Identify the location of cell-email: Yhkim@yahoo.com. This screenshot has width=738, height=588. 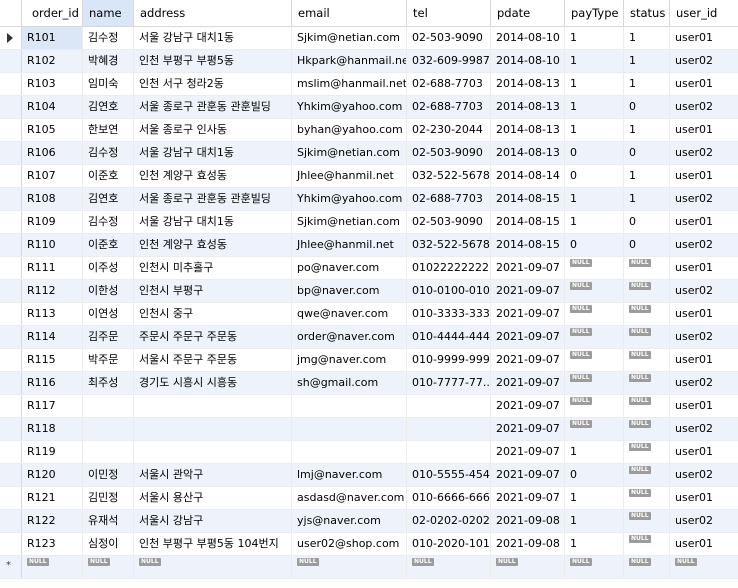
(349, 107).